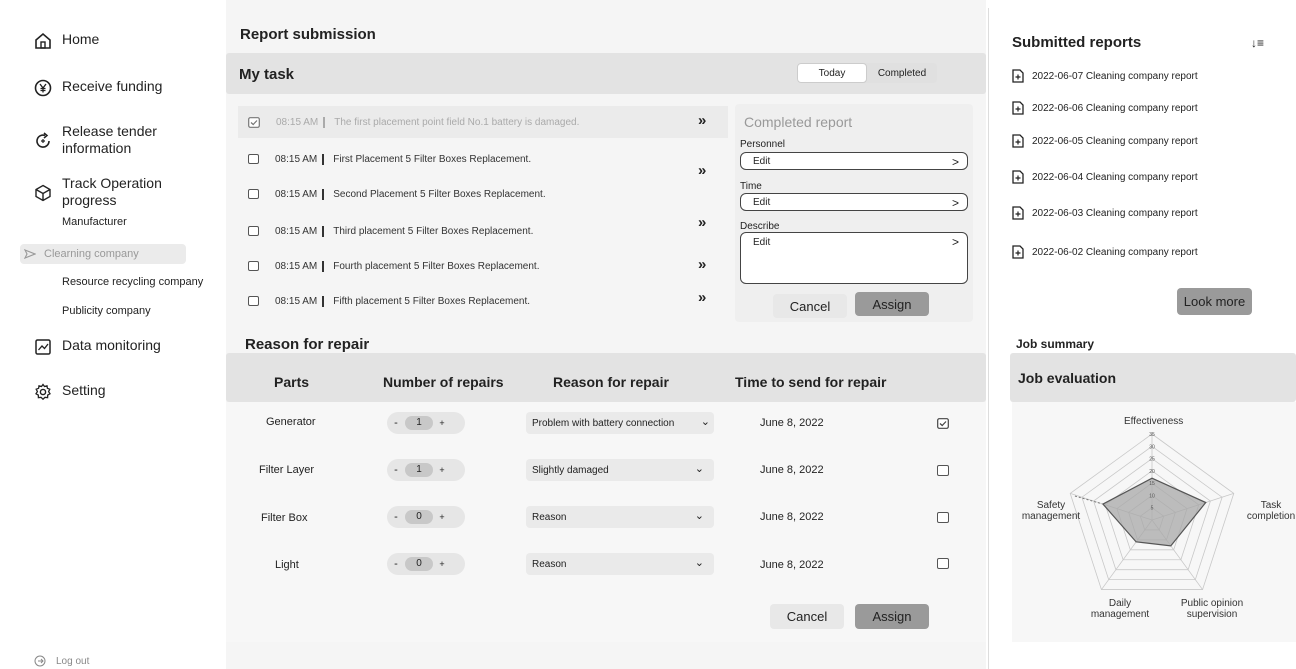 This screenshot has height=669, width=1296. What do you see at coordinates (1115, 76) in the screenshot?
I see `report-label: 2022-06-07 Cleaning company report` at bounding box center [1115, 76].